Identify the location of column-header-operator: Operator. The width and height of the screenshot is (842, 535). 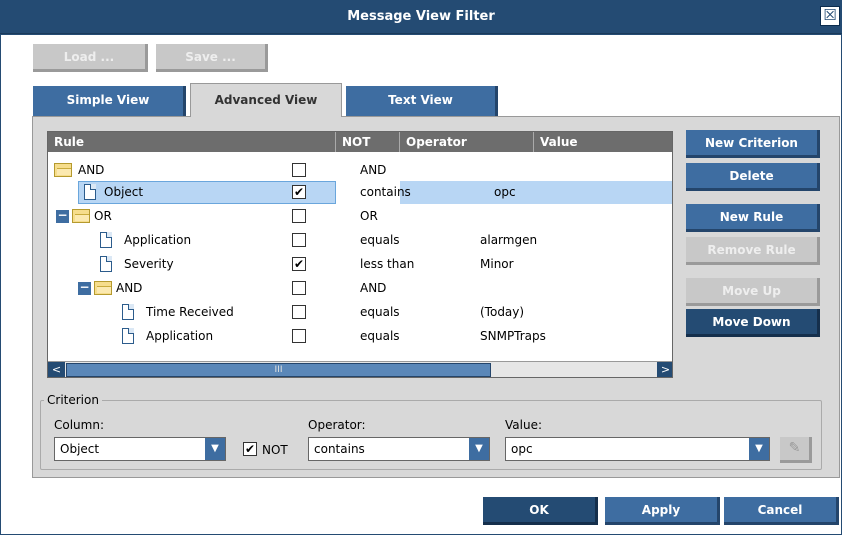
(467, 142).